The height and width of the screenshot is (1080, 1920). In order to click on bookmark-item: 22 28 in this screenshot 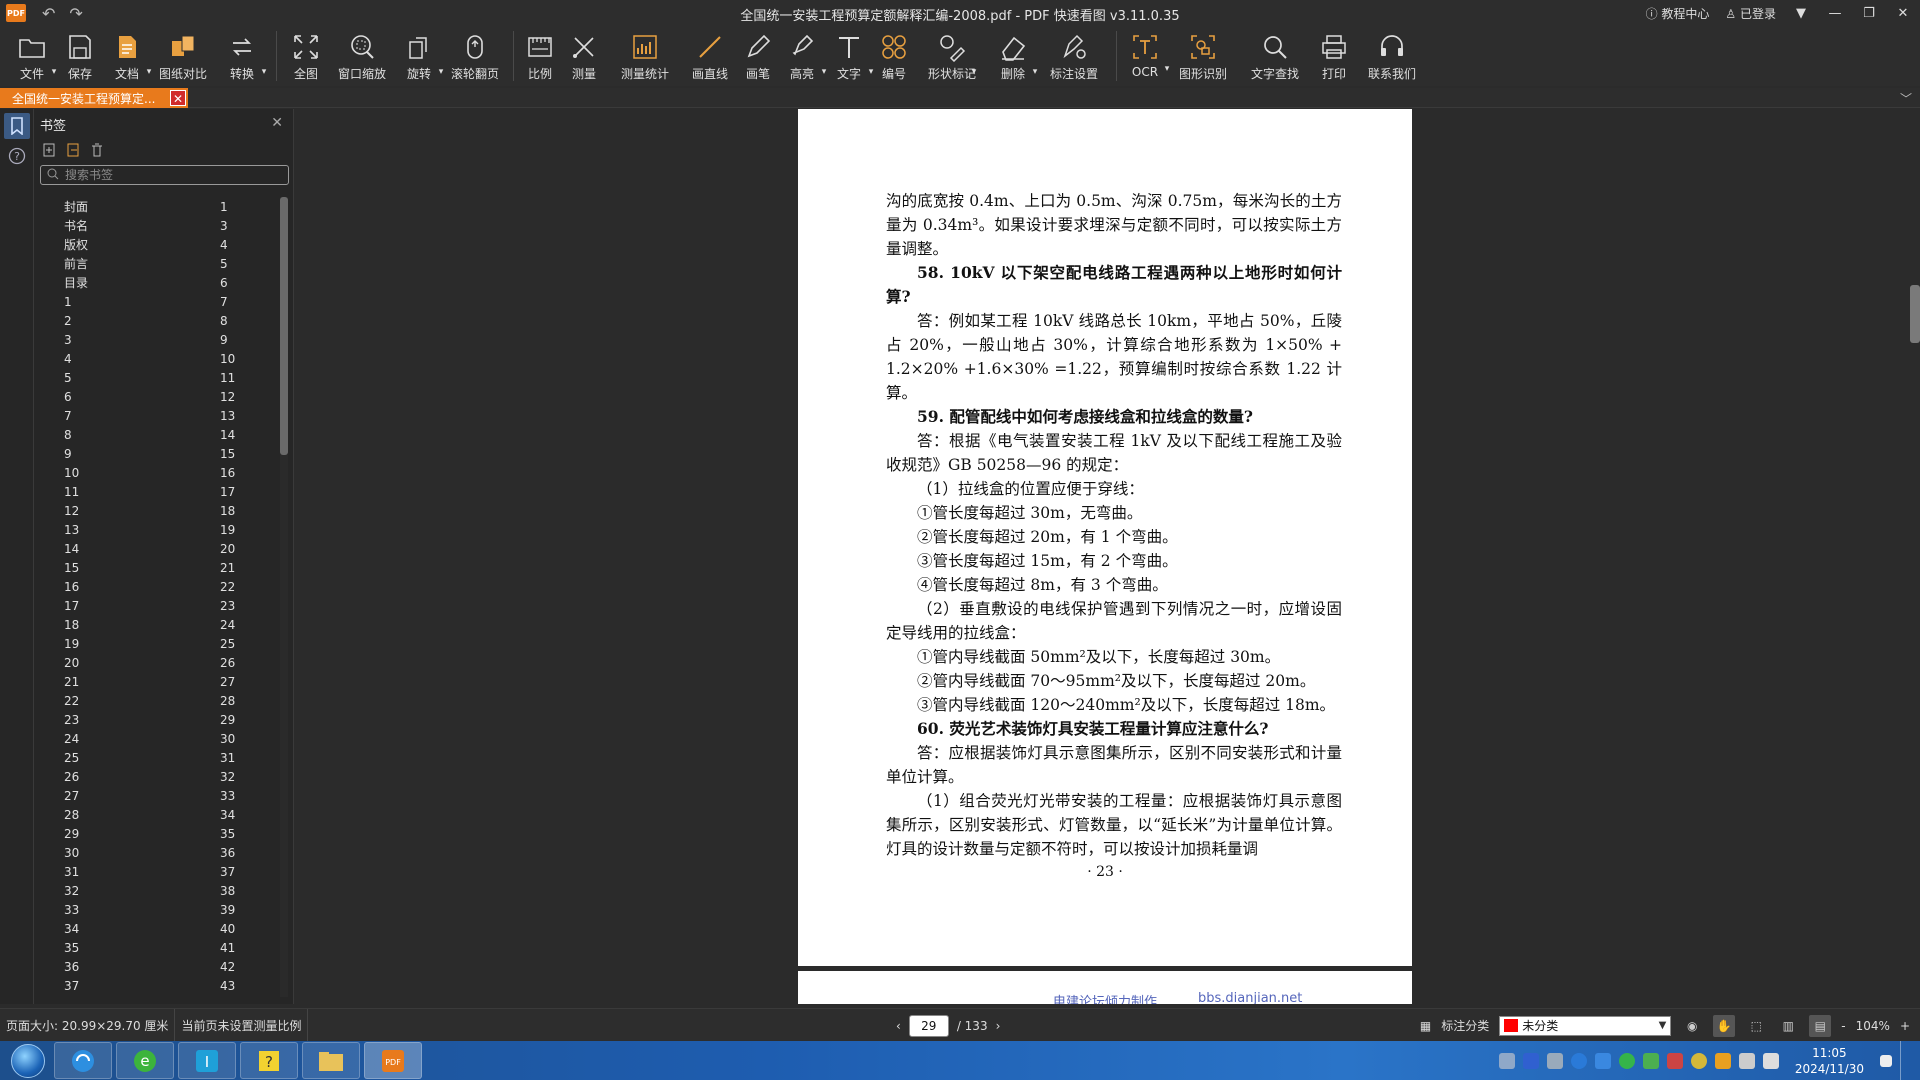, I will do `click(154, 700)`.